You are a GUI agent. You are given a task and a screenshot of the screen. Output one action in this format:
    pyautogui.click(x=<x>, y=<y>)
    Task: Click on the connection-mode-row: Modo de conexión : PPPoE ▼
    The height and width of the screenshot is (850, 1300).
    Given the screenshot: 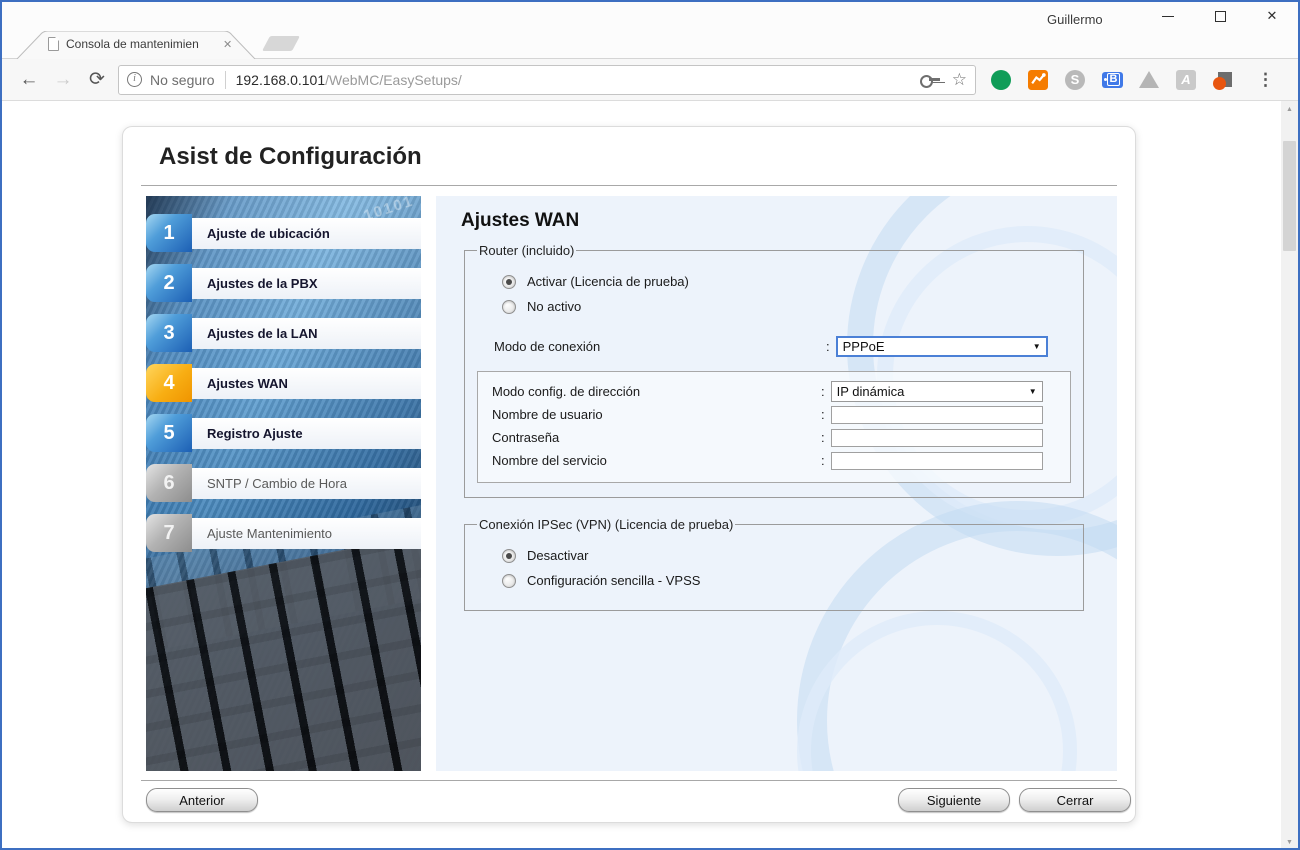 What is the action you would take?
    pyautogui.click(x=774, y=346)
    